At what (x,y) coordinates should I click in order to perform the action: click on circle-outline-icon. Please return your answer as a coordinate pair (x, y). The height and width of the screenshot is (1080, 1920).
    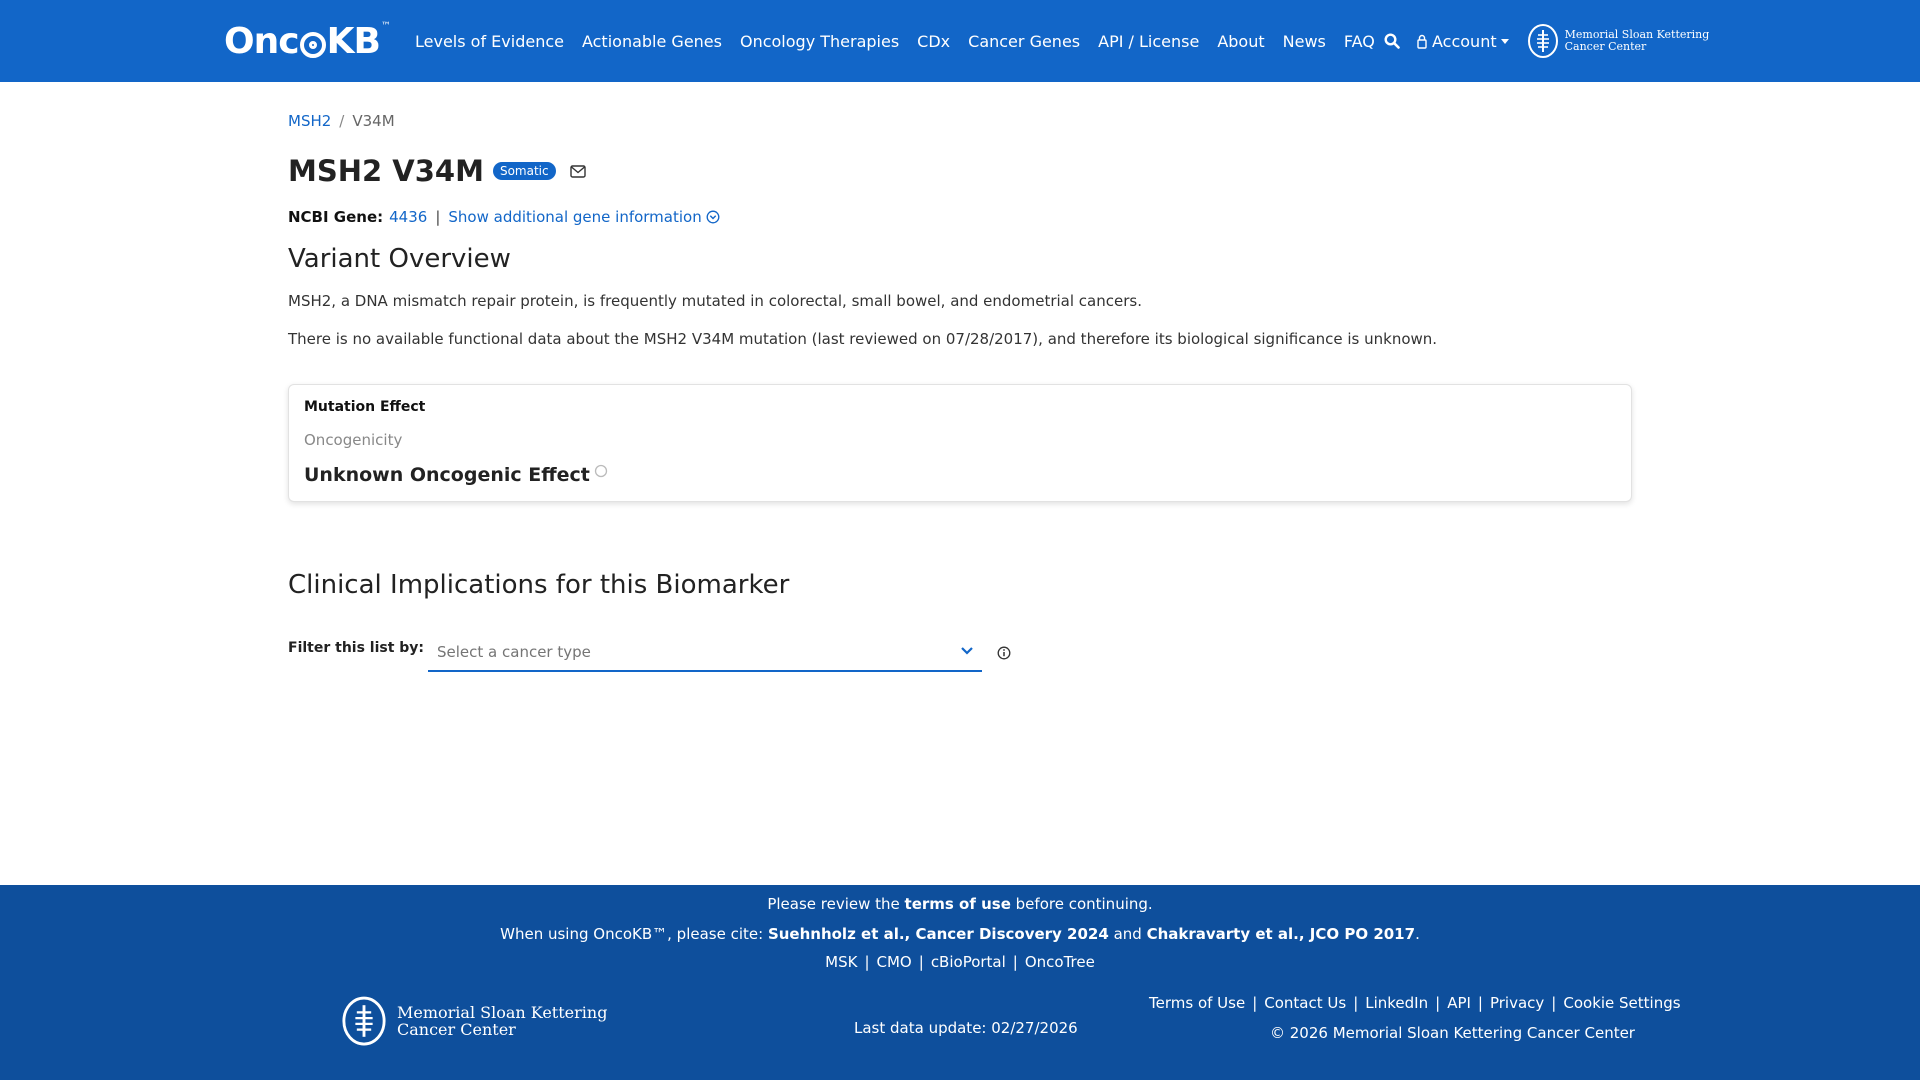
    Looking at the image, I should click on (601, 471).